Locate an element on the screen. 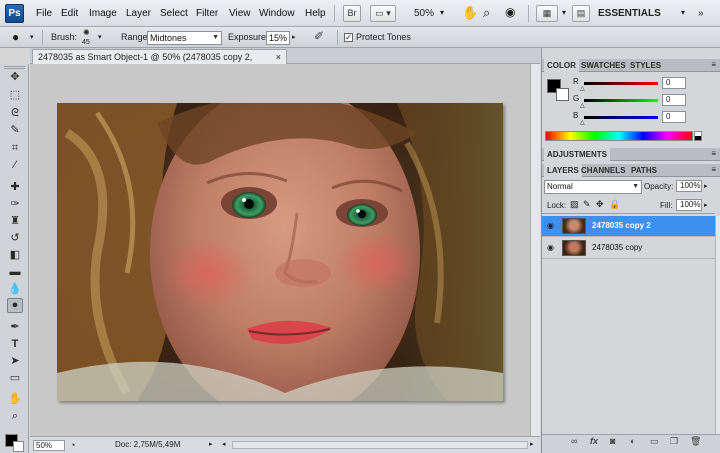 The height and width of the screenshot is (453, 720). vertical-scrollbar is located at coordinates (535, 250).